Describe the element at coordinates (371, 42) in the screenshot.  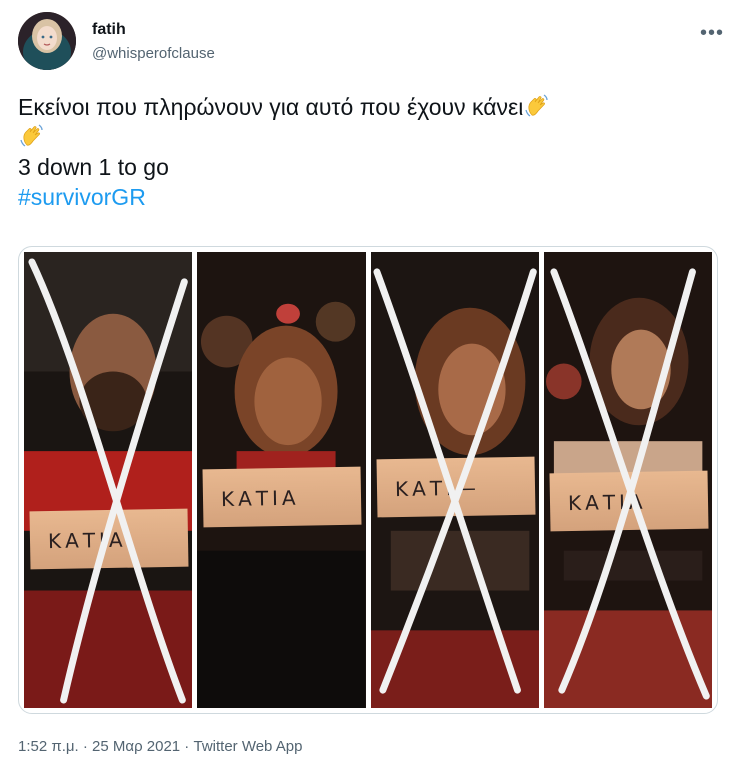
I see `tweet-header: fatih @whisperofclause •••` at that location.